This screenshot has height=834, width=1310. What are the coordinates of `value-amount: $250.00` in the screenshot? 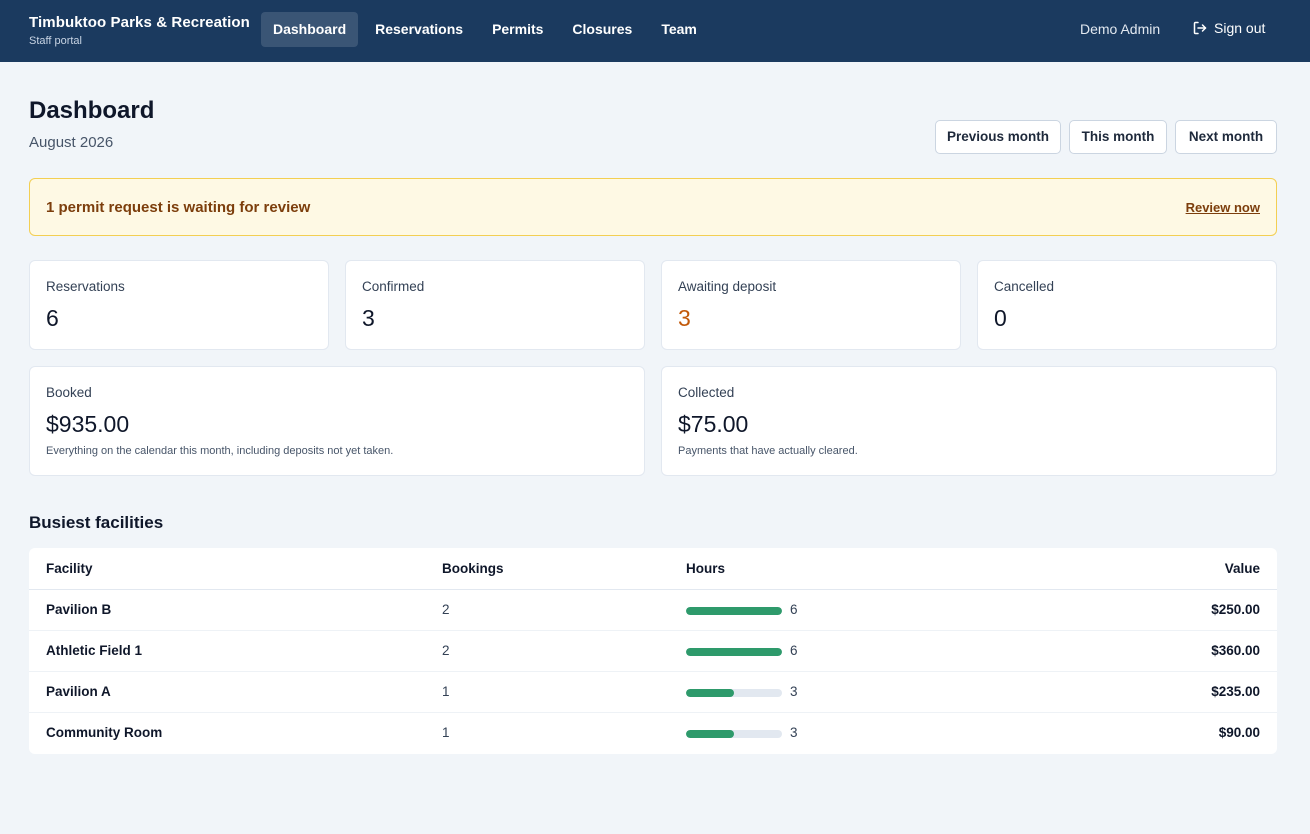 It's located at (1235, 609).